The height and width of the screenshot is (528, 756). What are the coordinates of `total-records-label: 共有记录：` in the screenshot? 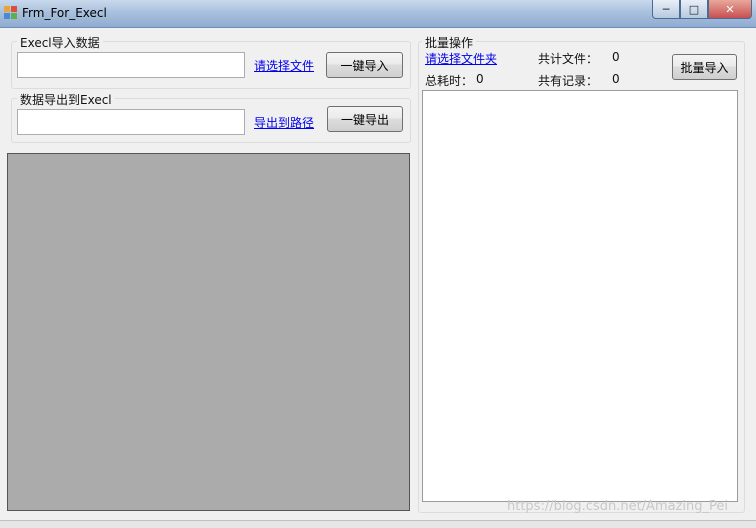 It's located at (568, 81).